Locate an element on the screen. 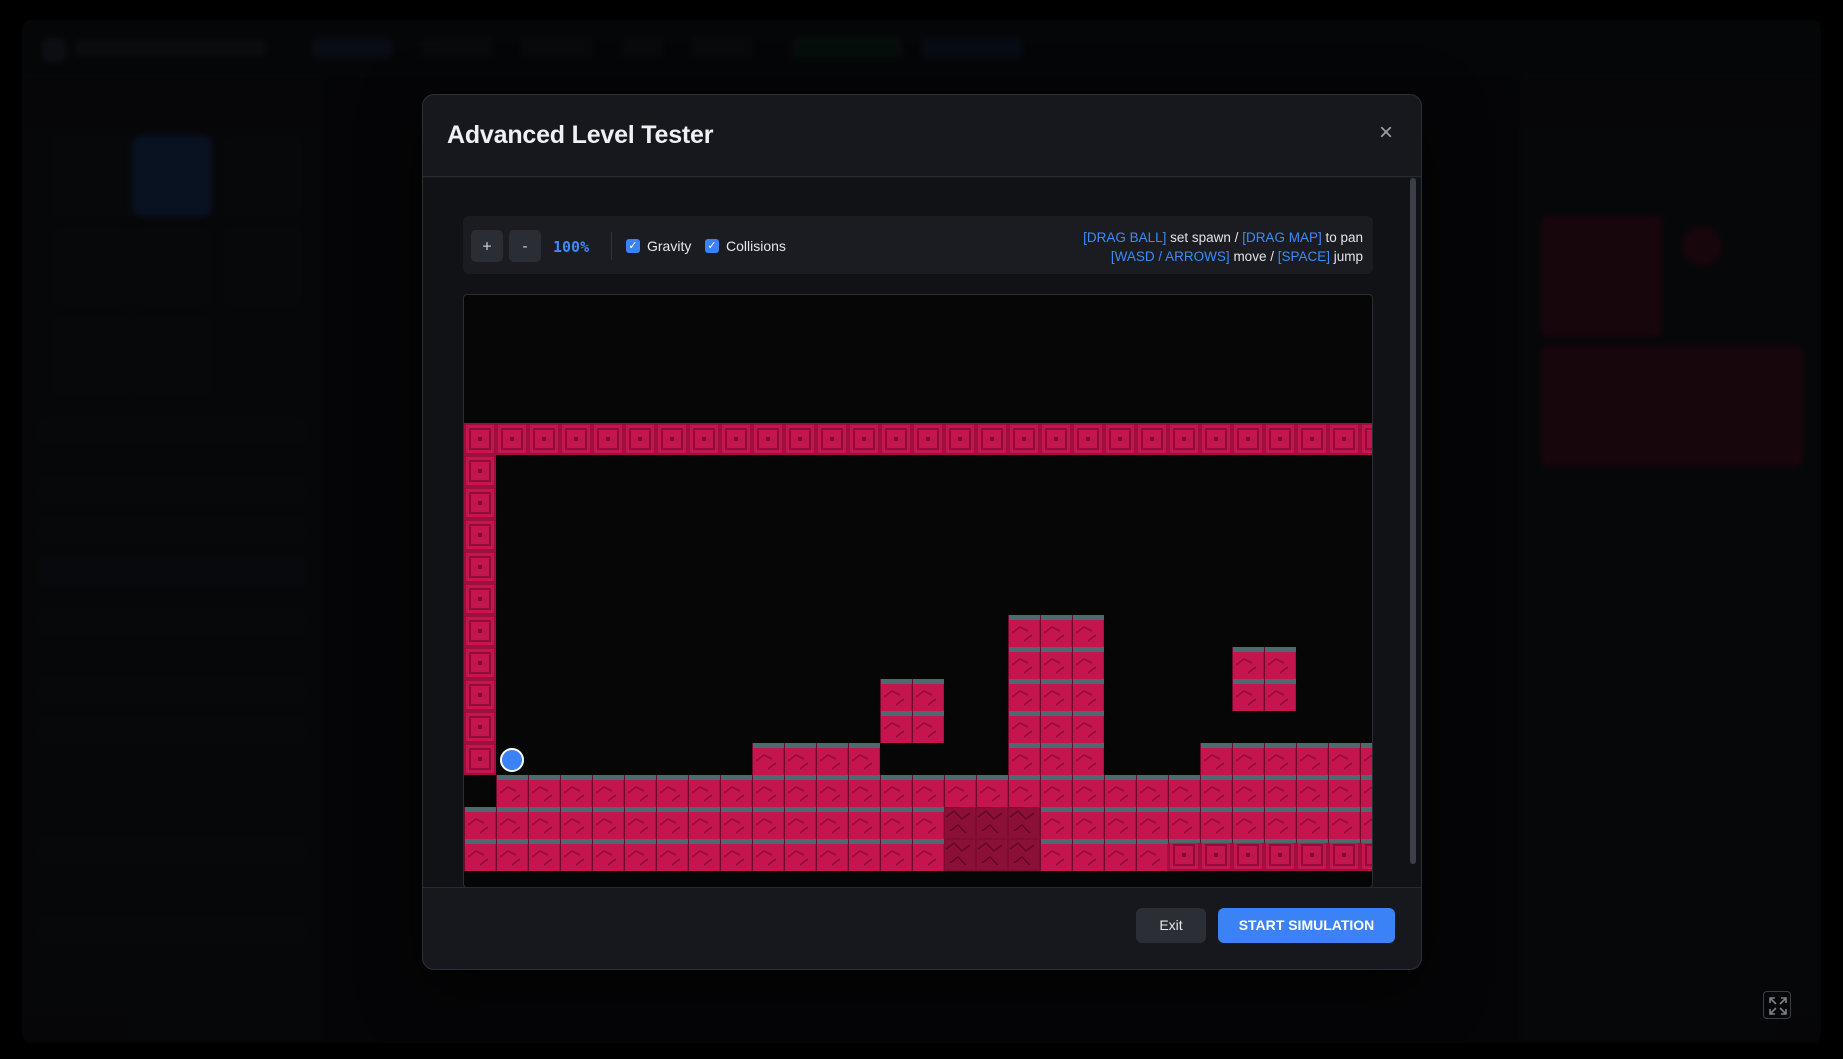 The image size is (1843, 1059). scrollbar-track is located at coordinates (1414, 533).